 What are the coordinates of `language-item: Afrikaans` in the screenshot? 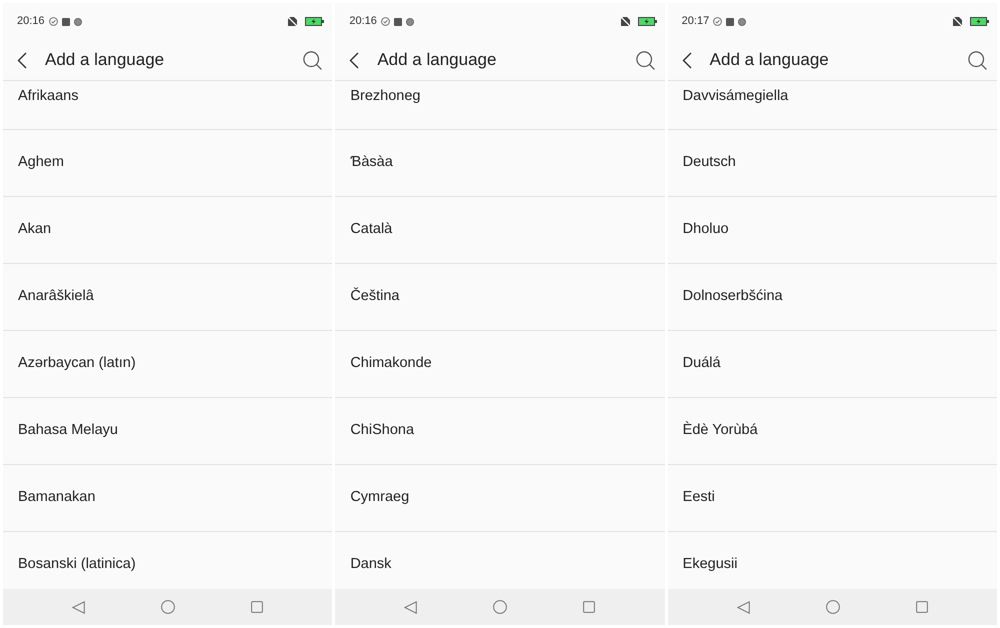 It's located at (167, 105).